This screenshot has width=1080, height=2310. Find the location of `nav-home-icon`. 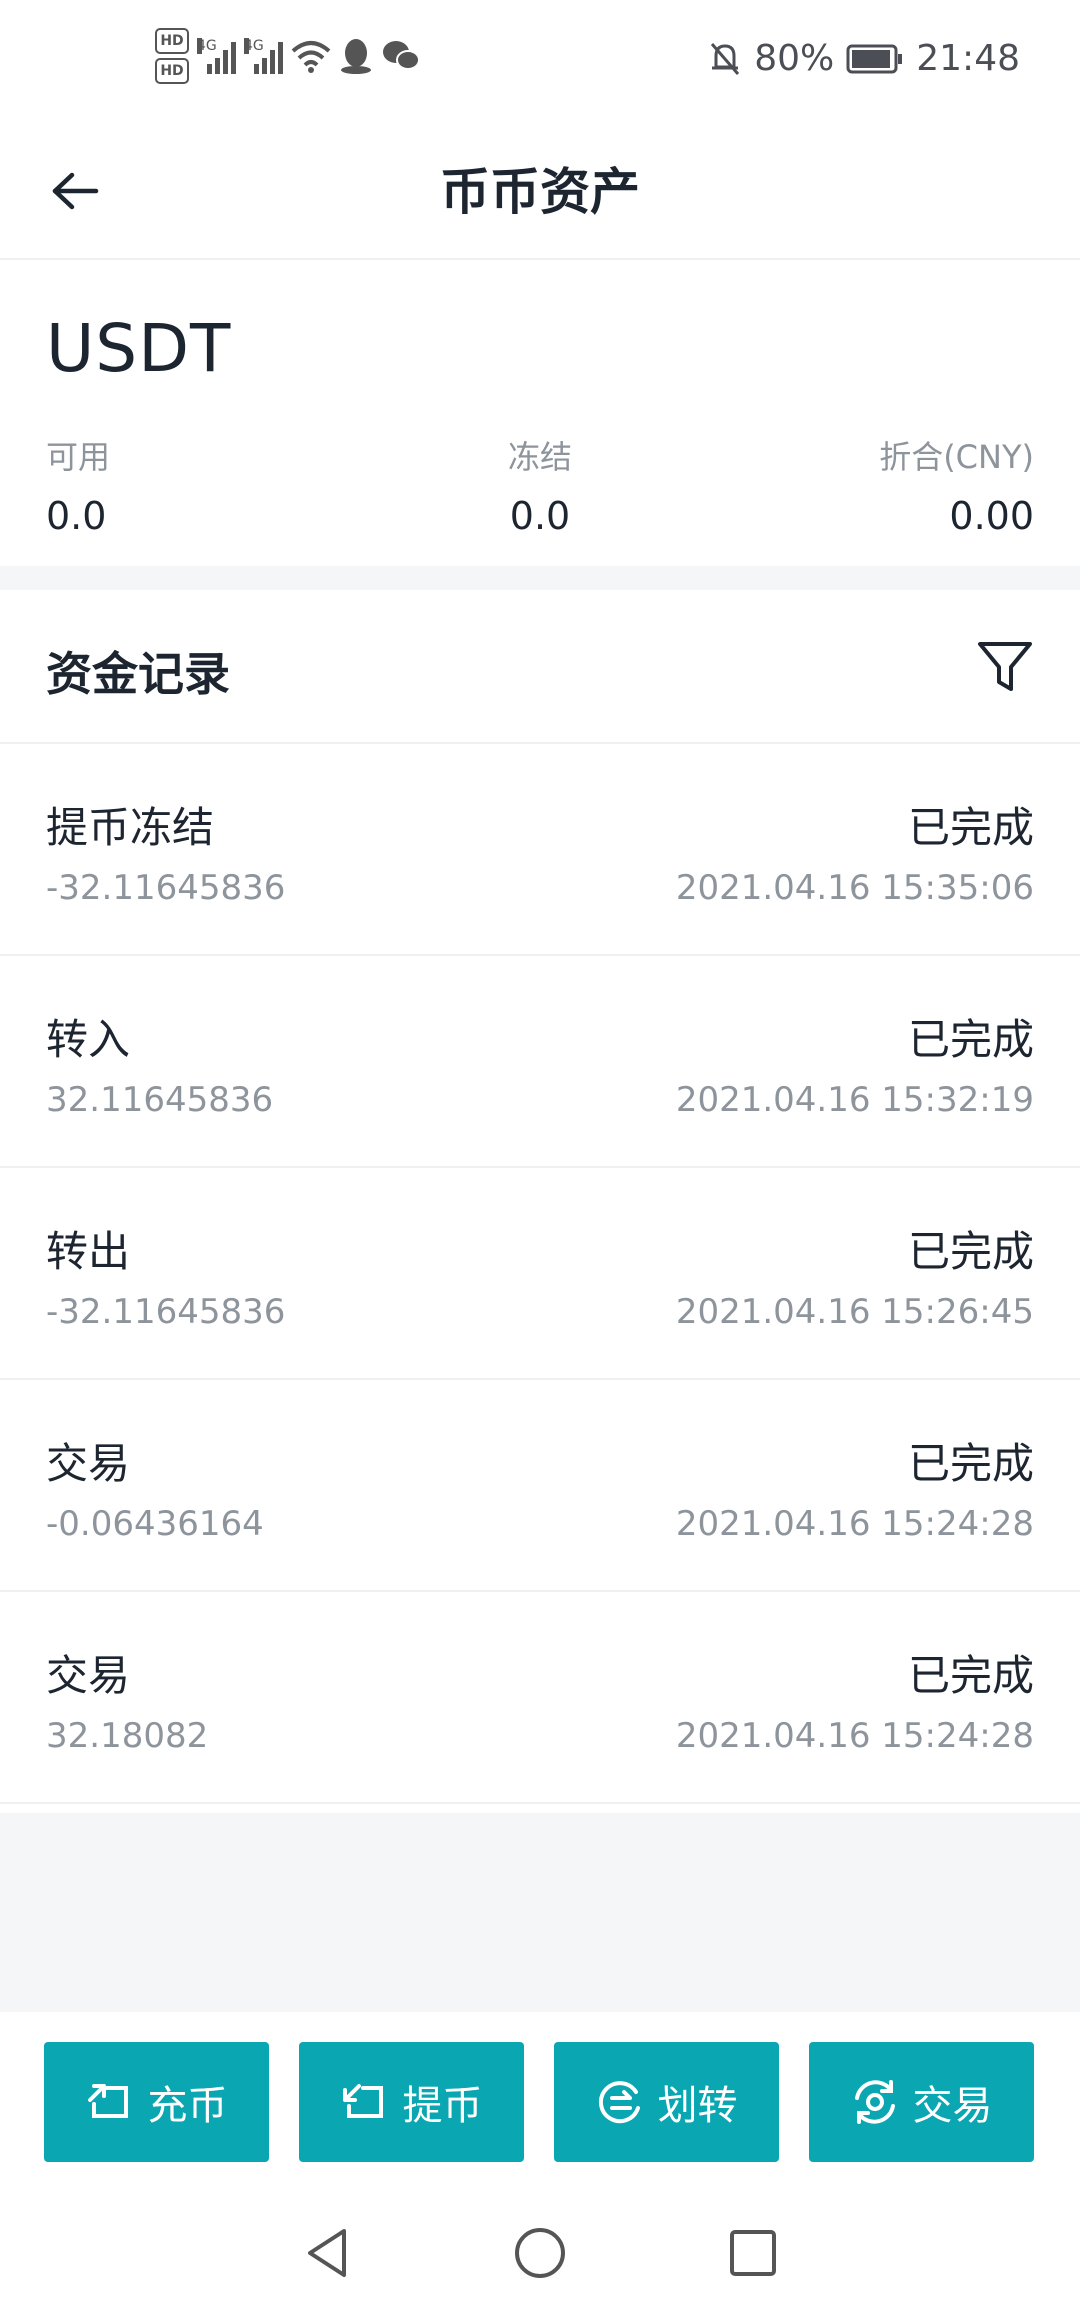

nav-home-icon is located at coordinates (540, 2253).